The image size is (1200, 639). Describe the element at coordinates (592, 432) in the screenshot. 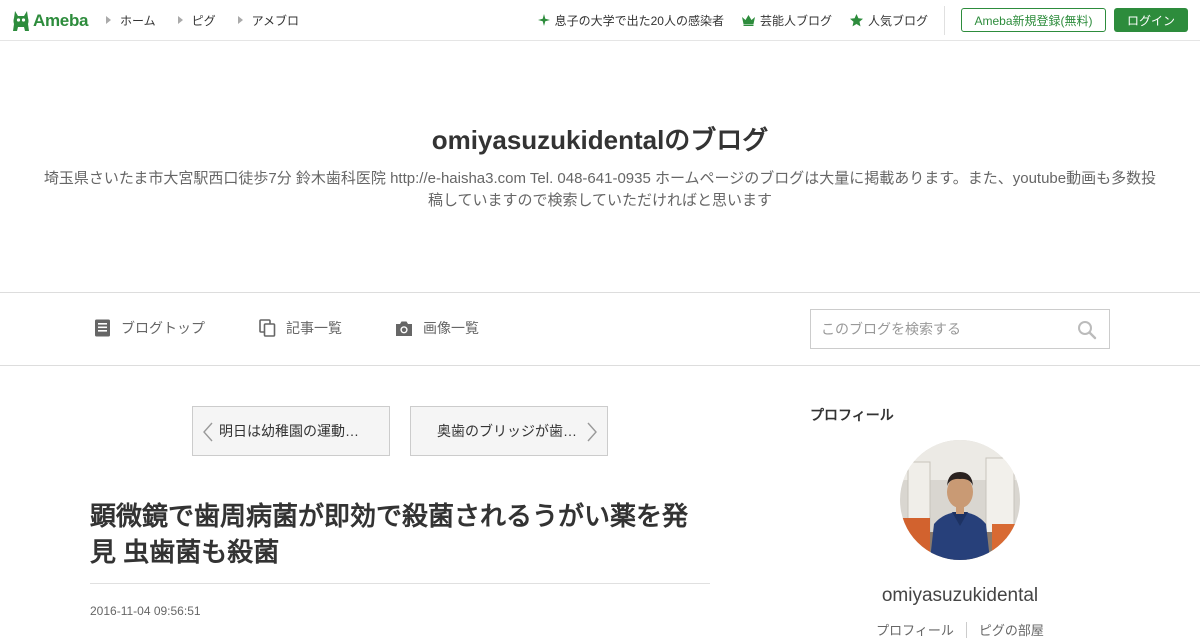

I see `chevron-right-icon` at that location.